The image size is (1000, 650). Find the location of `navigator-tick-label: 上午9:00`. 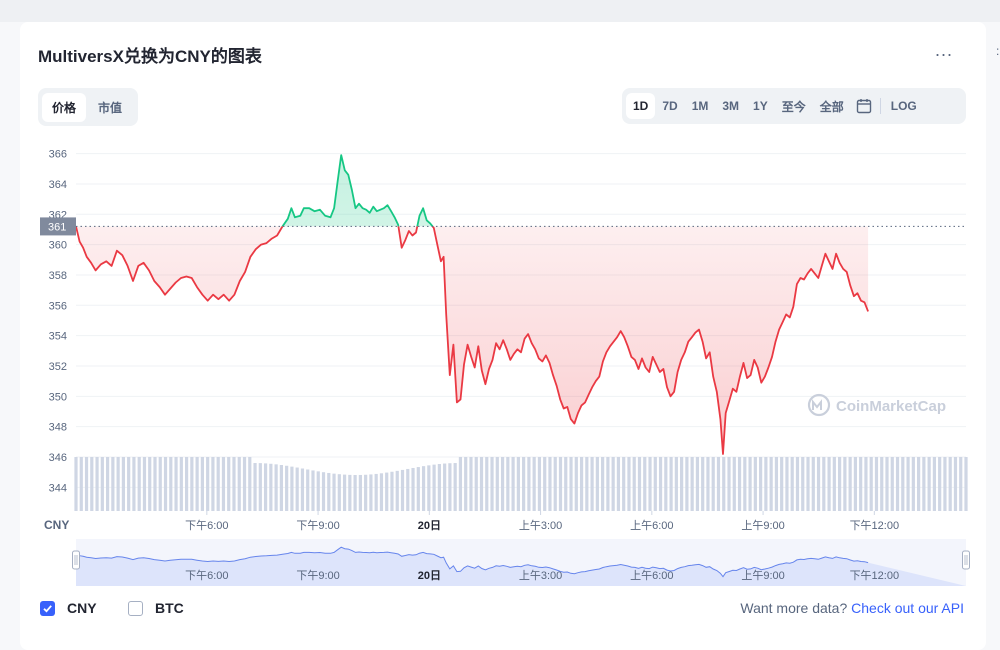

navigator-tick-label: 上午9:00 is located at coordinates (762, 575).